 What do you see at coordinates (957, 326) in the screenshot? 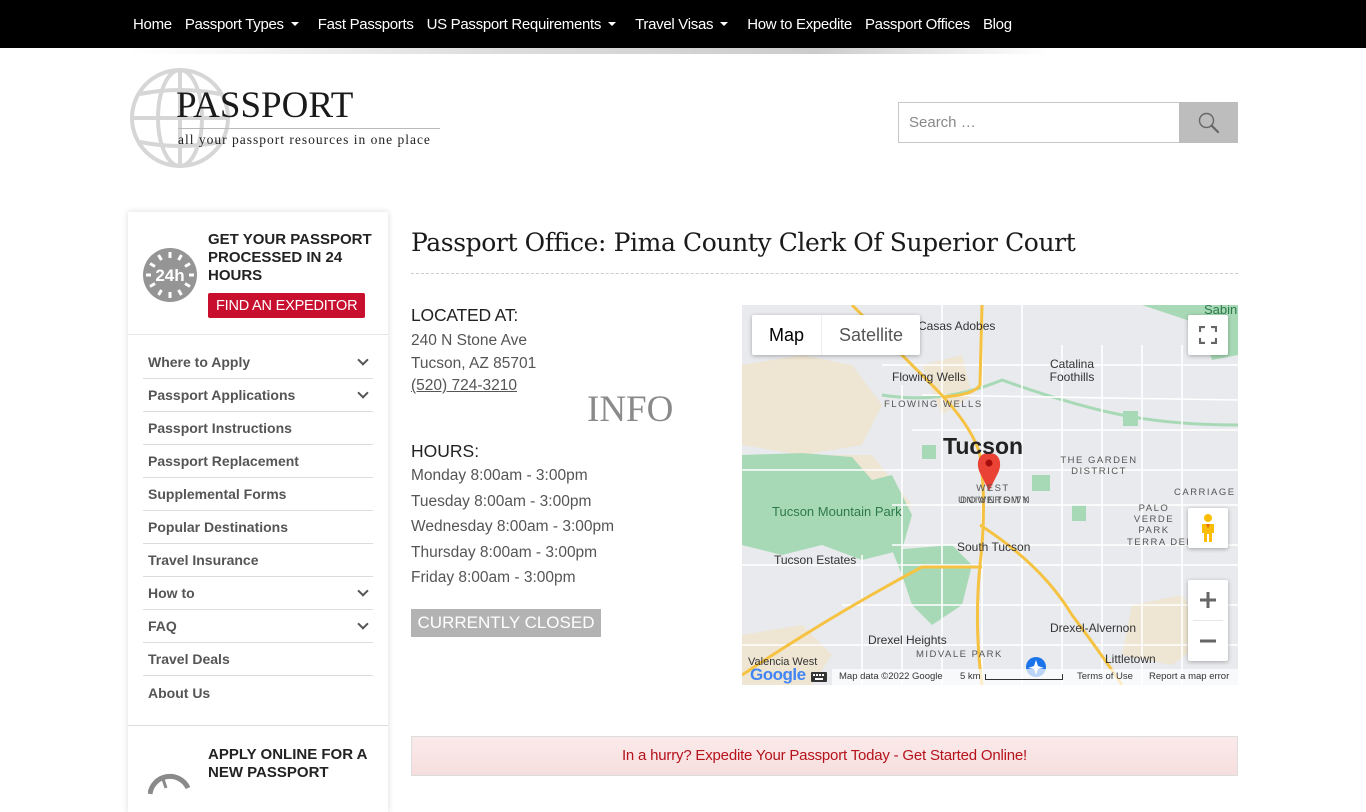
I see `map-label: Casas Adobes` at bounding box center [957, 326].